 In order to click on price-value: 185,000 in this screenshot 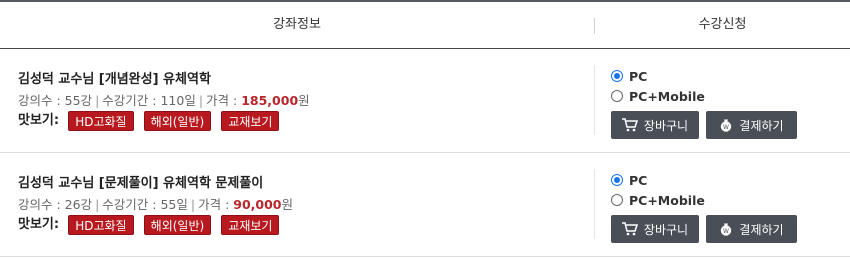, I will do `click(270, 100)`.